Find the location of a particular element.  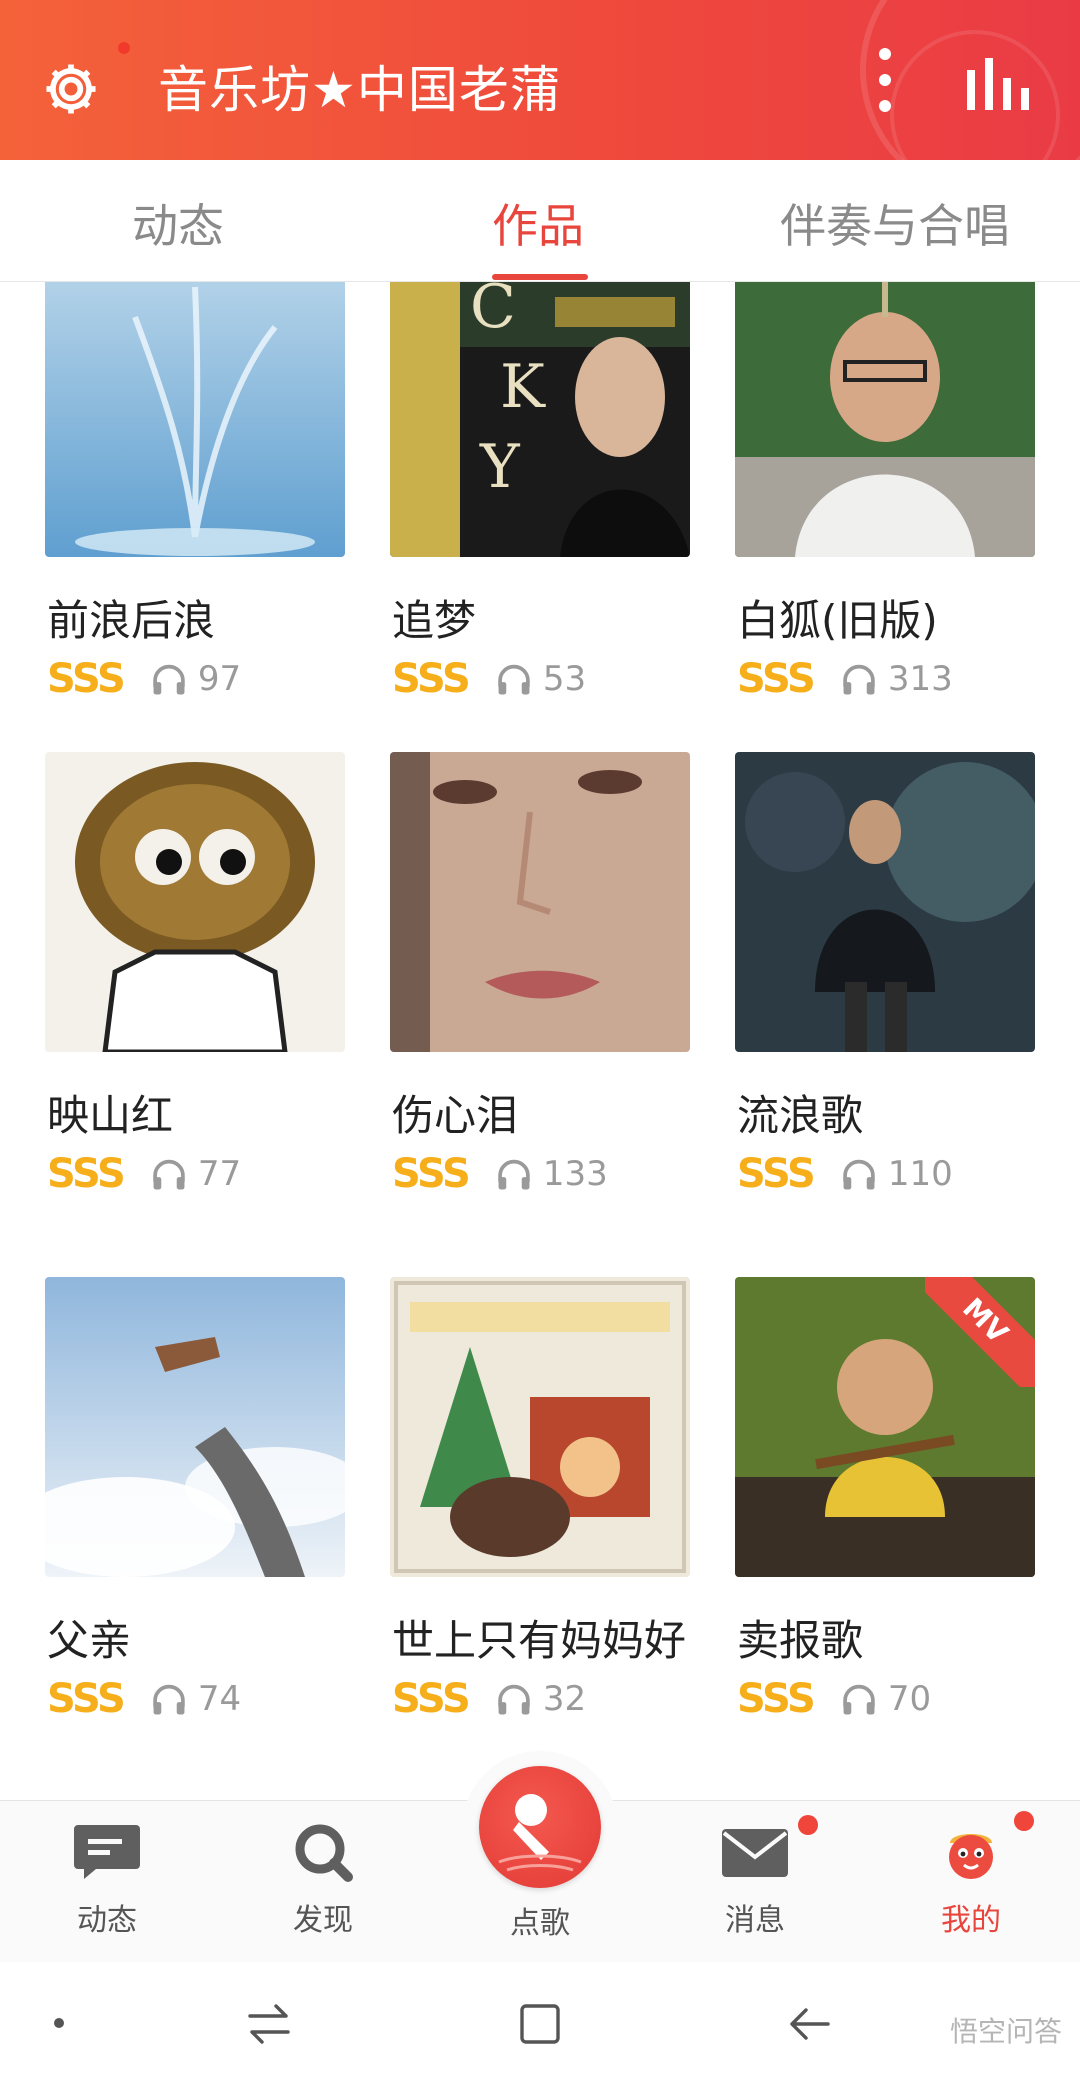

notification-dot is located at coordinates (124, 48).